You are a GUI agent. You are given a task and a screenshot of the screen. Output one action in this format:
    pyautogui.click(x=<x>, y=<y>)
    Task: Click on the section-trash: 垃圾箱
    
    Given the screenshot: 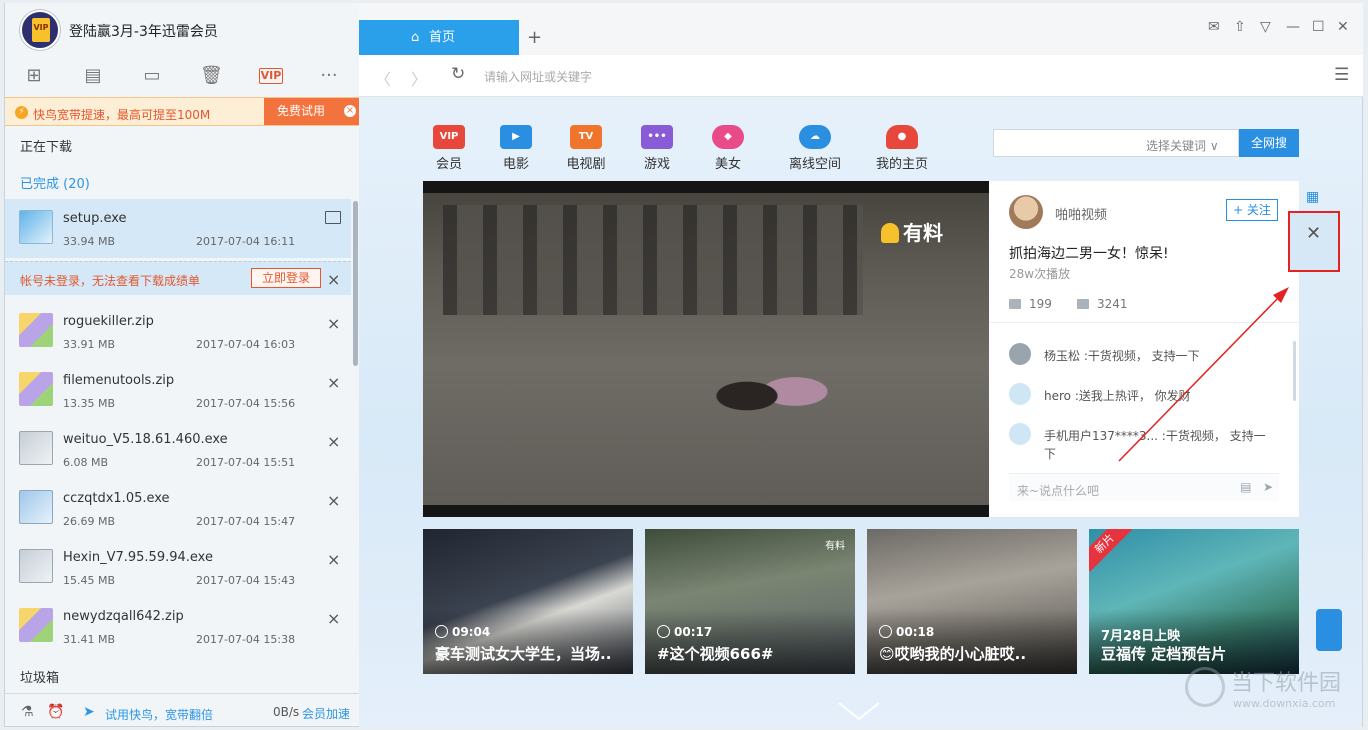 What is the action you would take?
    pyautogui.click(x=39, y=676)
    